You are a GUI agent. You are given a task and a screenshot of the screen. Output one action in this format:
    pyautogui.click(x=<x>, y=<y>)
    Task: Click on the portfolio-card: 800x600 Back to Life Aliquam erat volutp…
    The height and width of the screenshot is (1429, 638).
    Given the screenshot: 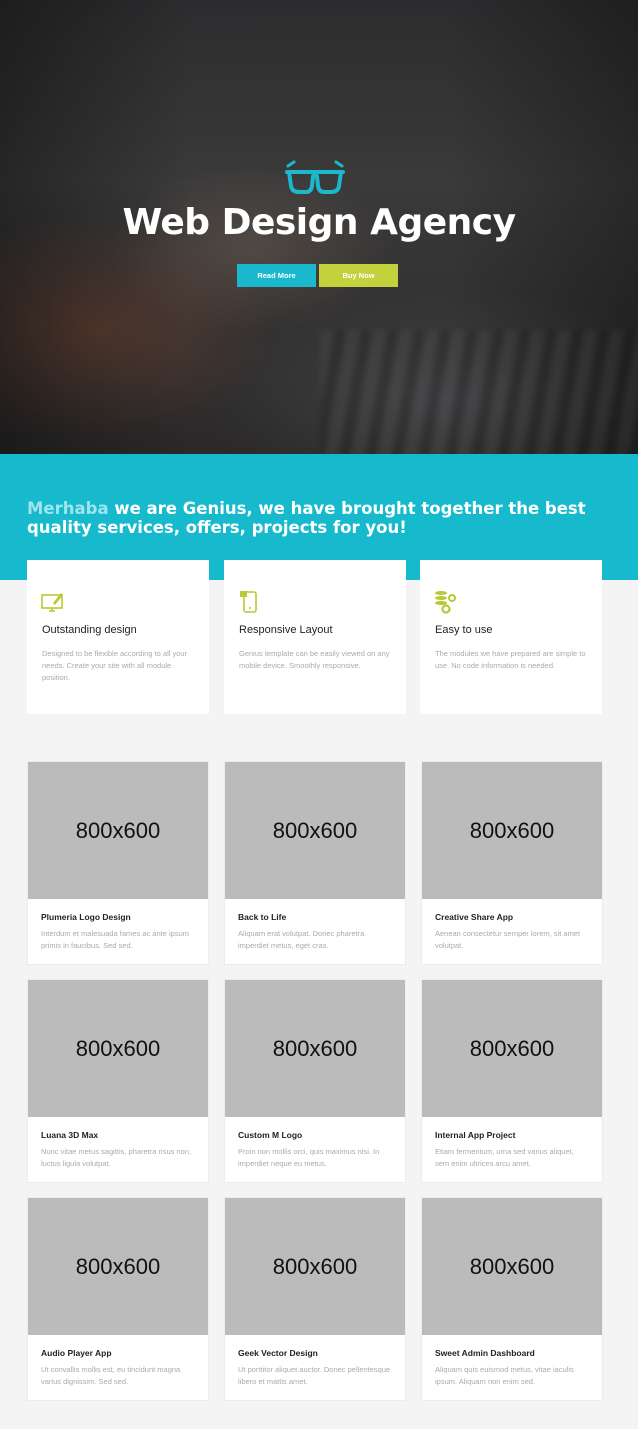 What is the action you would take?
    pyautogui.click(x=315, y=863)
    